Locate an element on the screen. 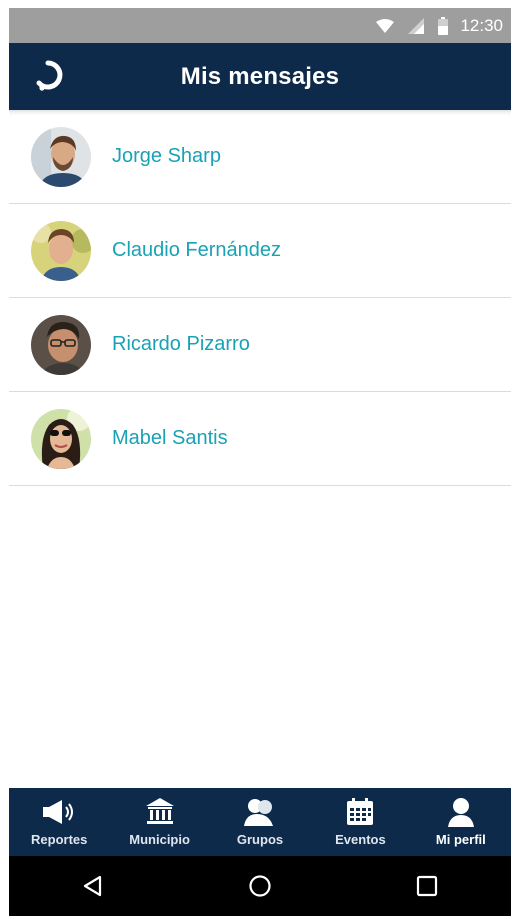  page-title: Mis mensajes is located at coordinates (260, 76).